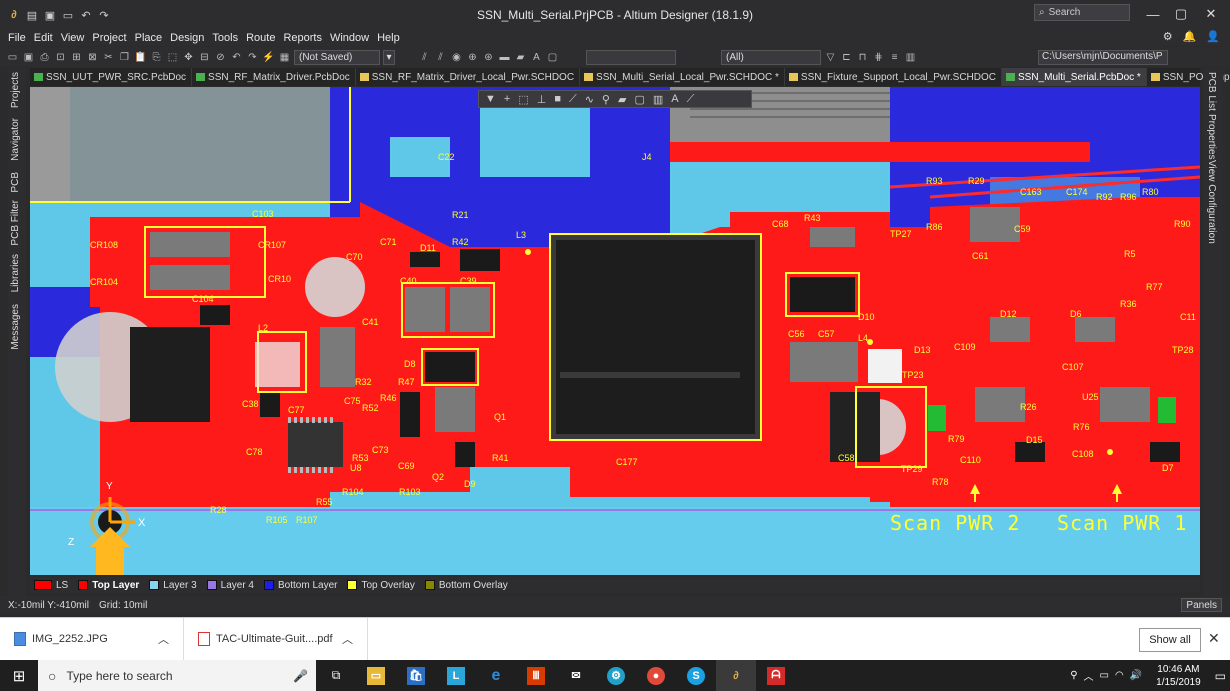  Describe the element at coordinates (934, 227) in the screenshot. I see `designator-r86: R86` at that location.